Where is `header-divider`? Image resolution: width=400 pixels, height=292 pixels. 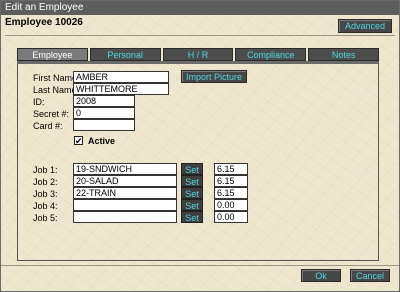
header-divider is located at coordinates (200, 35).